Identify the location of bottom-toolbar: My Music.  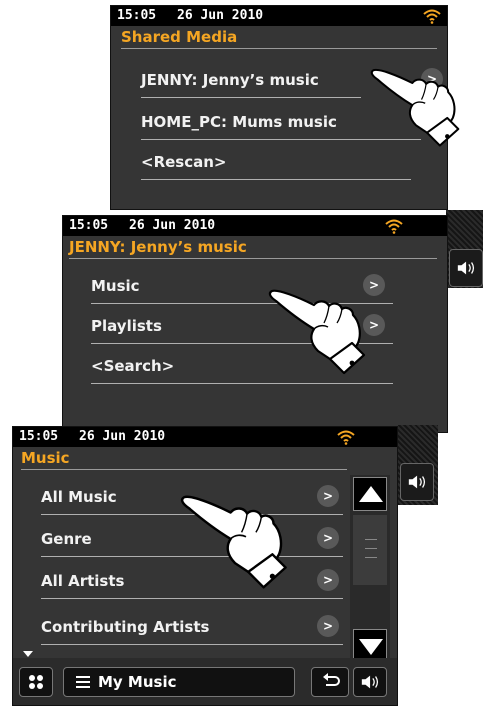
(205, 681).